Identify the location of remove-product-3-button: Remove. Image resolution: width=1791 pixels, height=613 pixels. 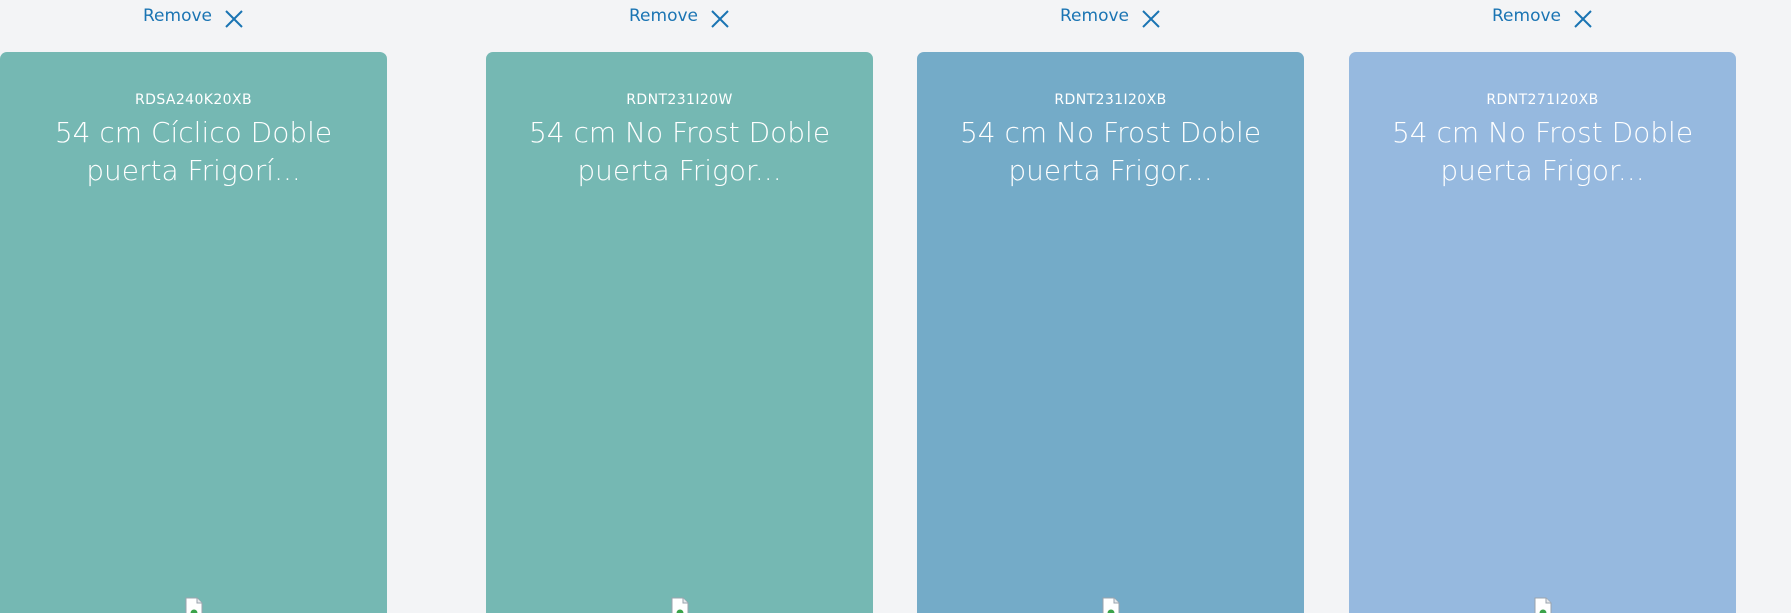
(1110, 16).